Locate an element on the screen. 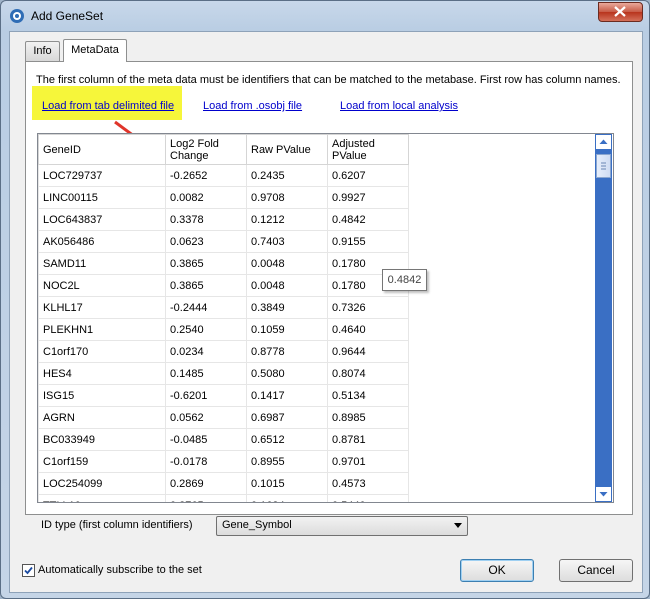 Image resolution: width=650 pixels, height=599 pixels. table-cell: 0.5134 is located at coordinates (368, 395).